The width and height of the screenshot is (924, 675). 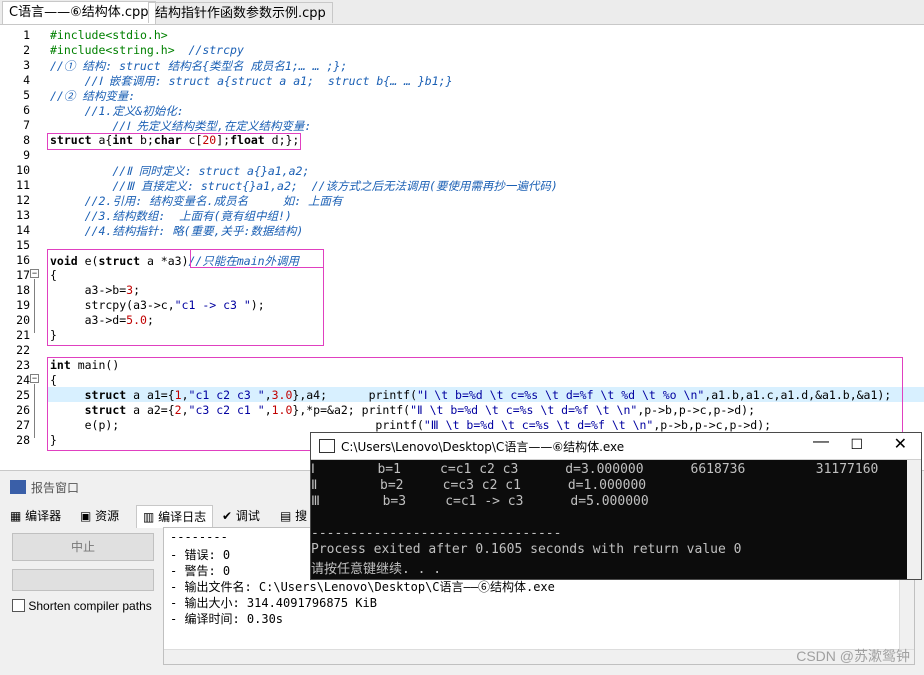 What do you see at coordinates (23, 320) in the screenshot?
I see `line-number: 20` at bounding box center [23, 320].